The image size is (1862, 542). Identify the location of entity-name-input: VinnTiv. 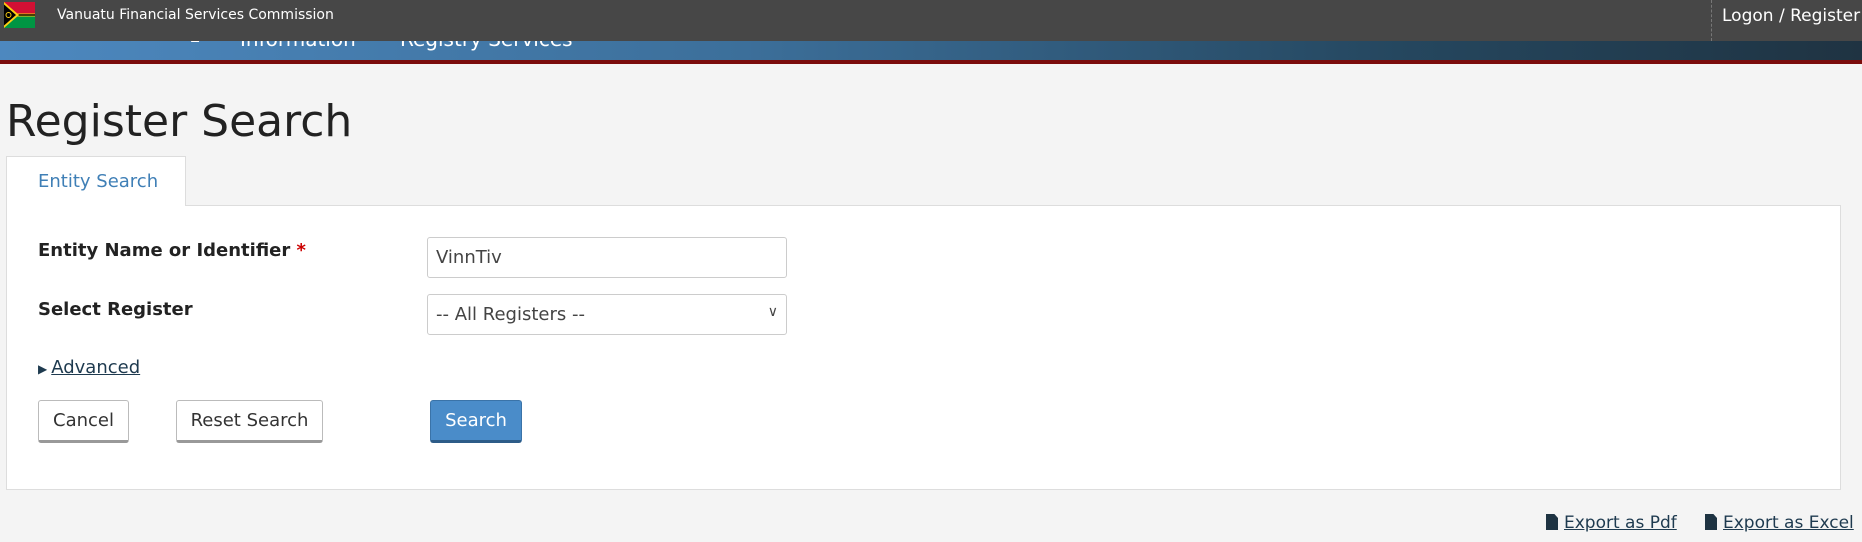
(607, 257).